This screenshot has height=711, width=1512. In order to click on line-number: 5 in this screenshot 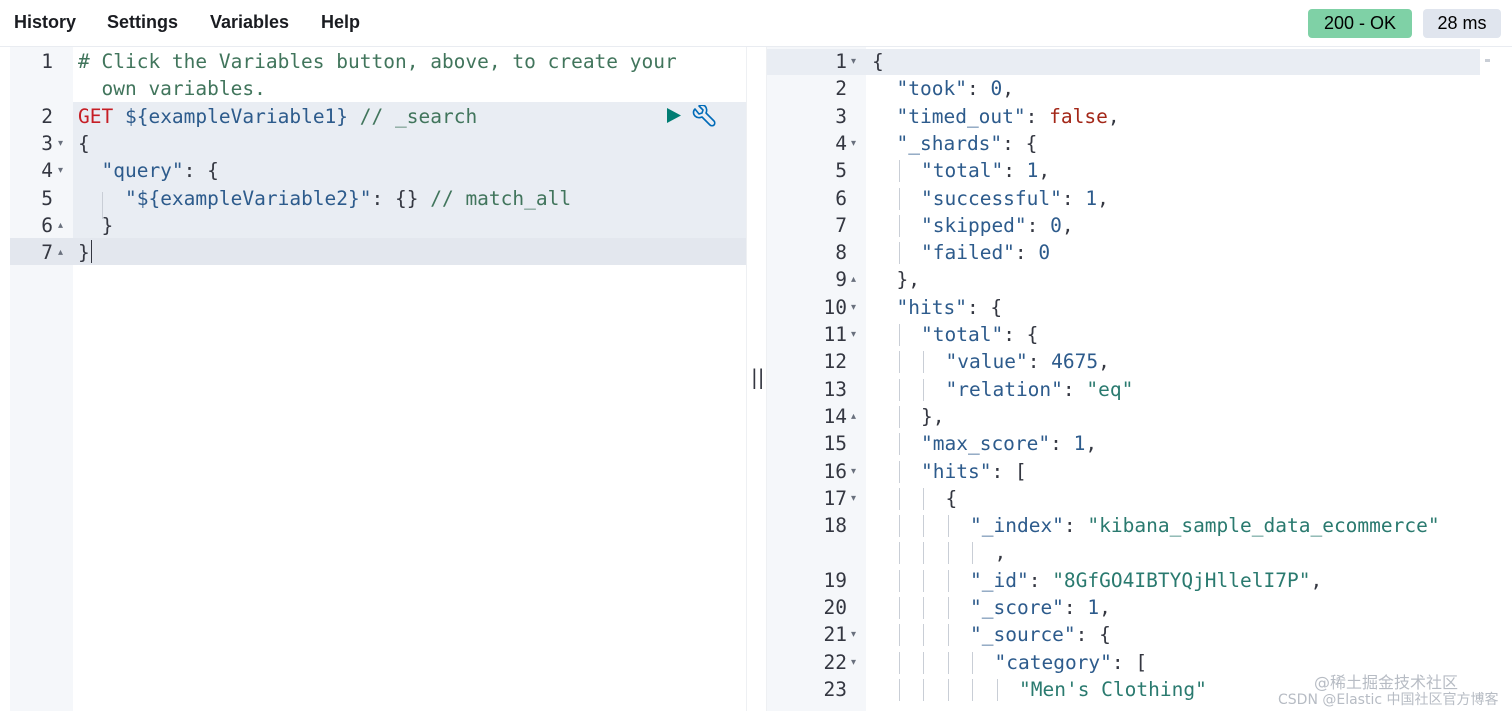, I will do `click(47, 198)`.